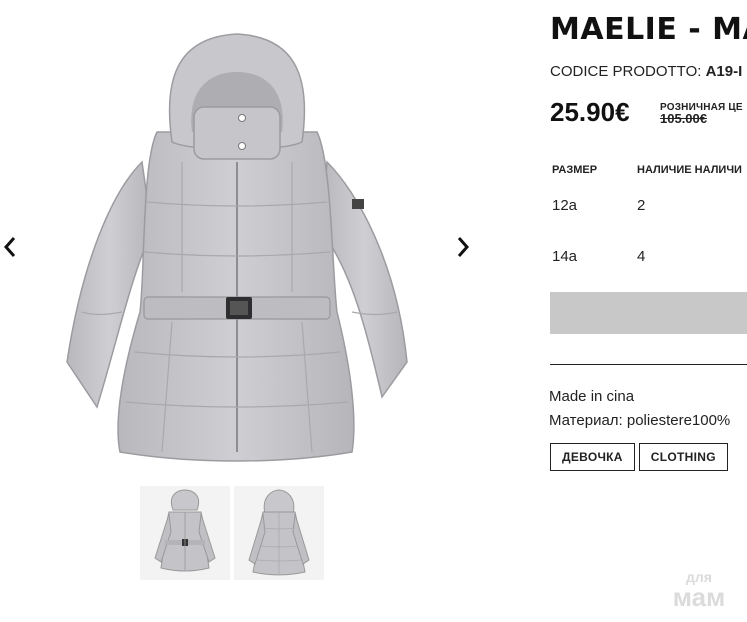 Image resolution: width=747 pixels, height=622 pixels. Describe the element at coordinates (648, 364) in the screenshot. I see `divider` at that location.